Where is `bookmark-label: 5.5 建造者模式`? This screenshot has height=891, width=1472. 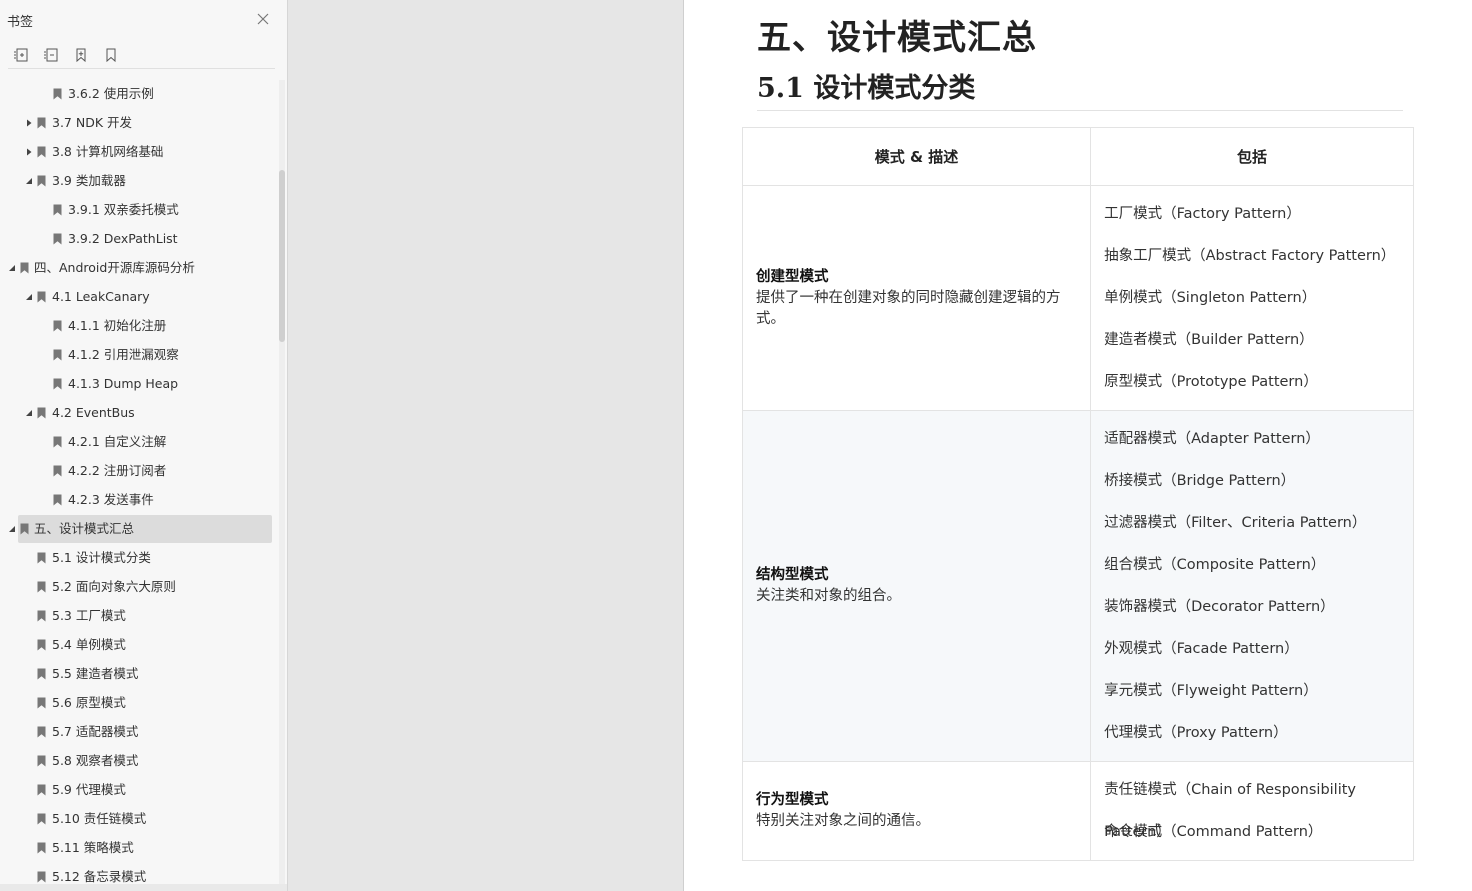
bookmark-label: 5.5 建造者模式 is located at coordinates (95, 673).